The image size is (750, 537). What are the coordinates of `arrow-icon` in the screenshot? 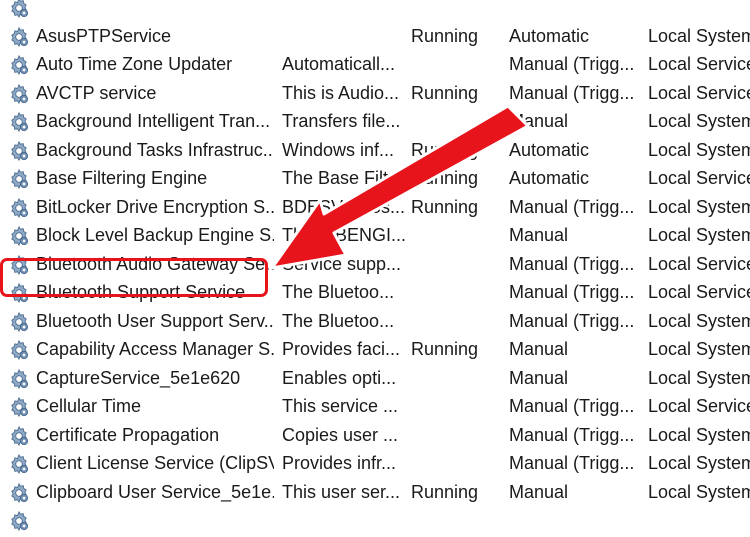 It's located at (400, 187).